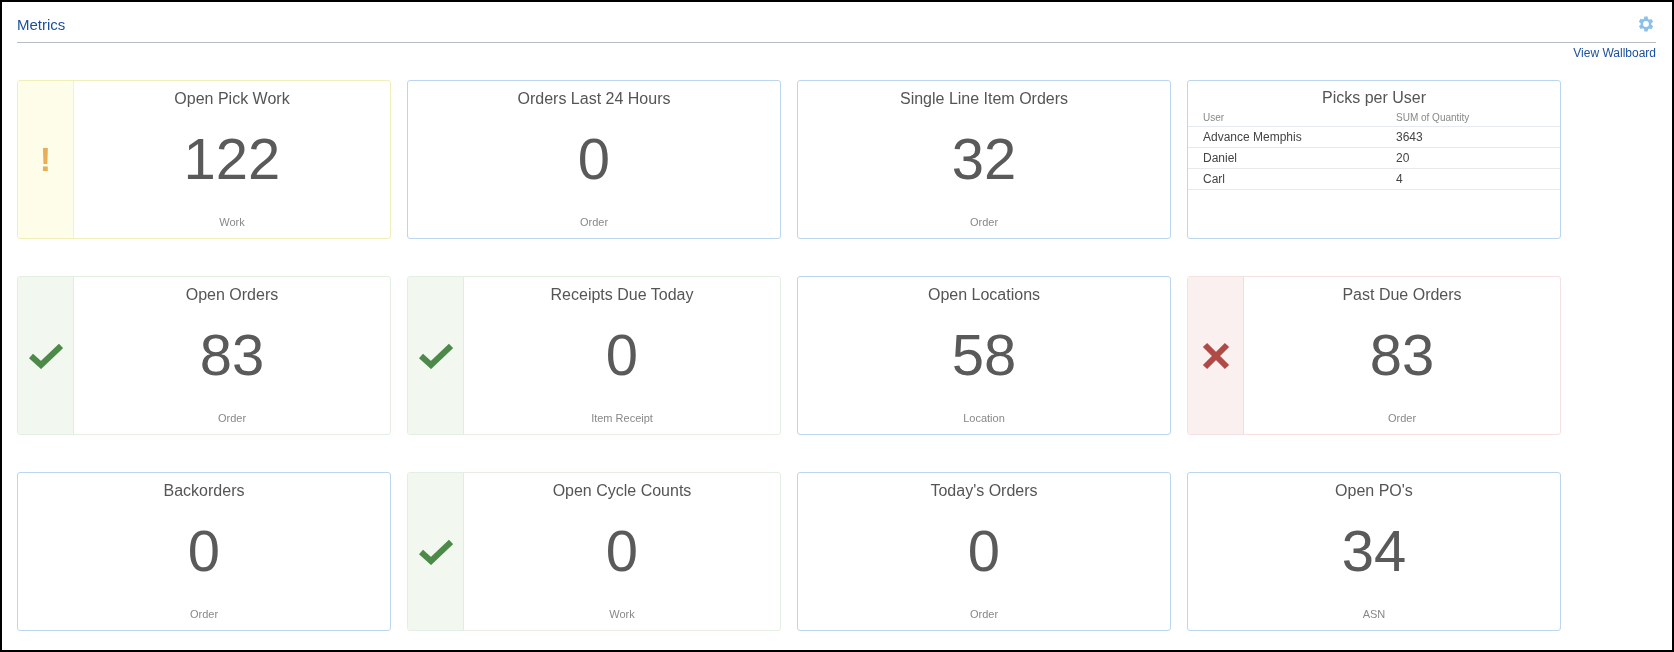  Describe the element at coordinates (1374, 98) in the screenshot. I see `card-title: Picks per User` at that location.